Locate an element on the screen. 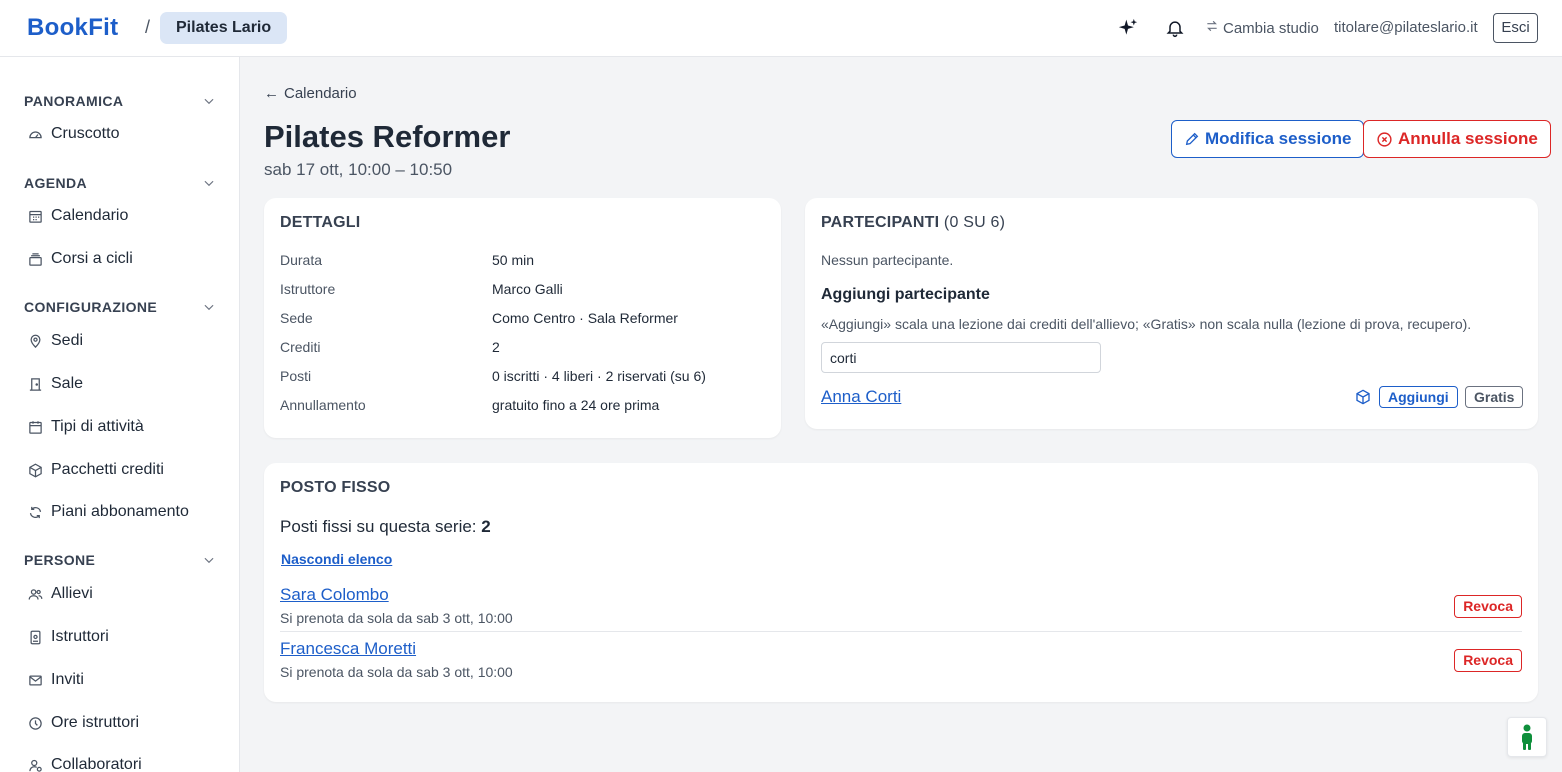  free-participant-button: Gratis is located at coordinates (1494, 397).